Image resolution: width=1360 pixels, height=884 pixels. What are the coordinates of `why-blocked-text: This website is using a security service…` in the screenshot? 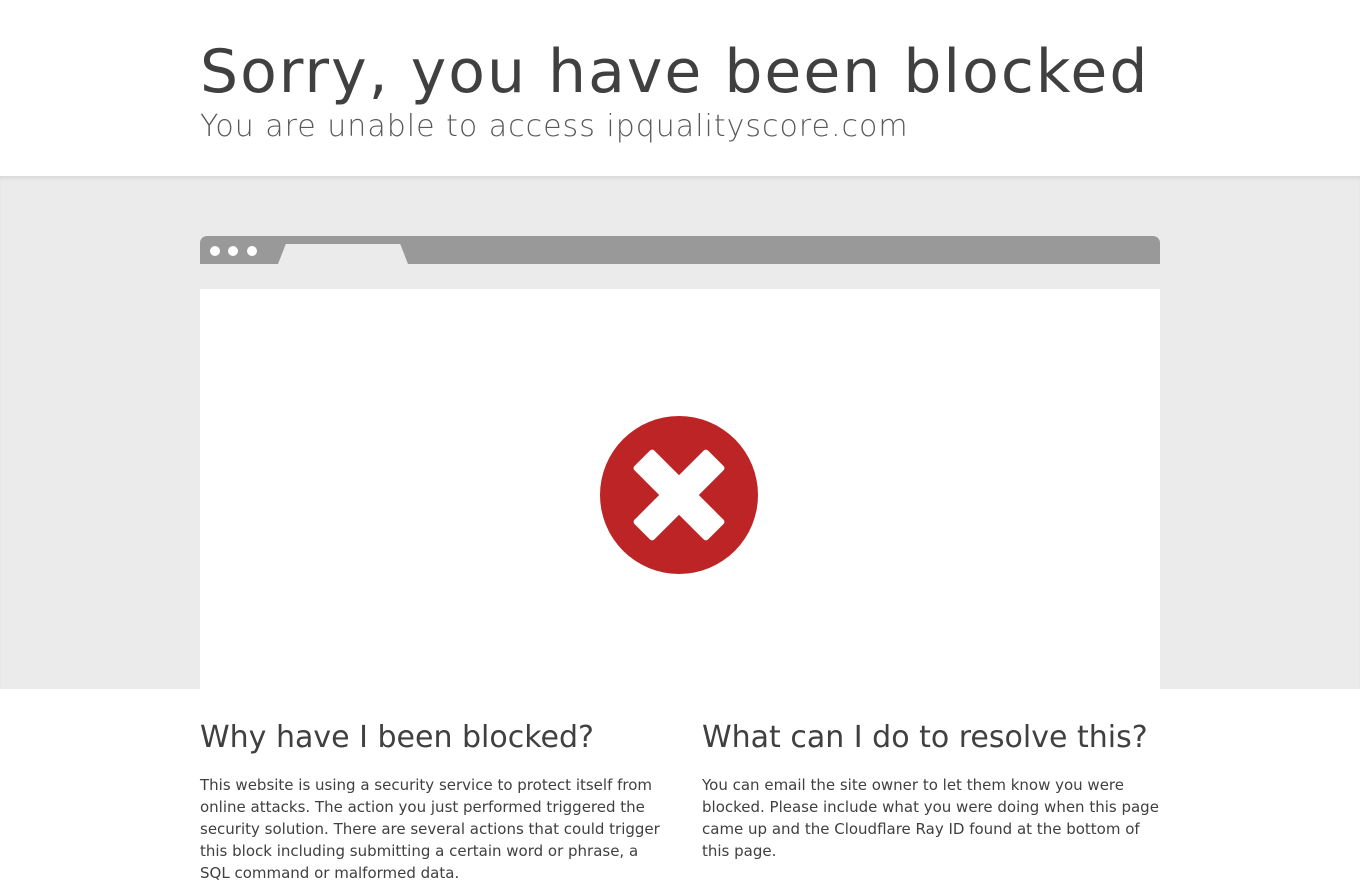 It's located at (430, 829).